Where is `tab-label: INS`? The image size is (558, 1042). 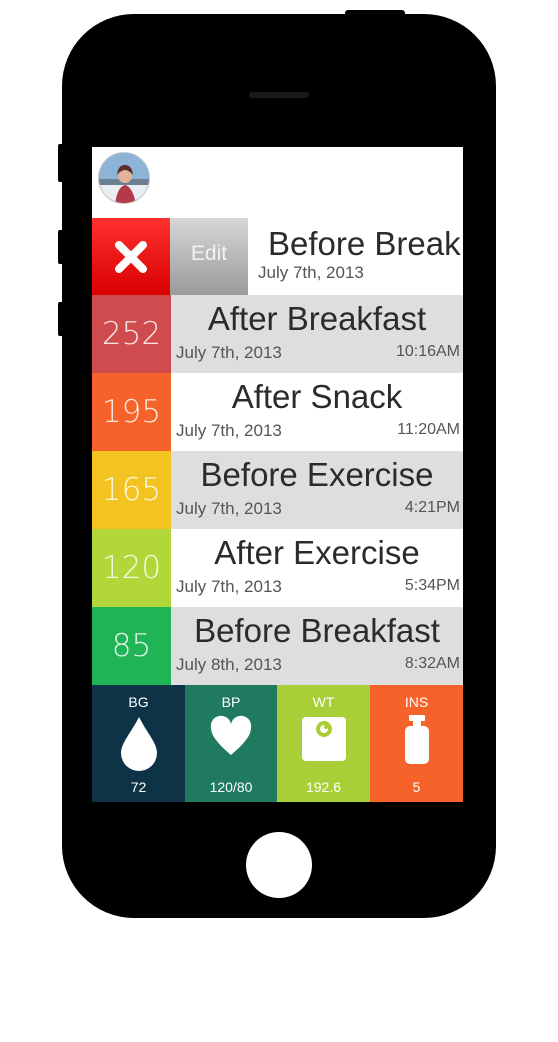
tab-label: INS is located at coordinates (416, 702).